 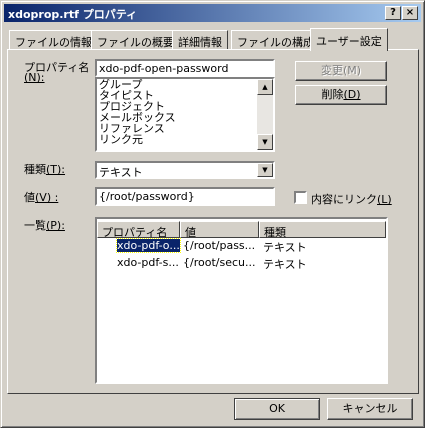 What do you see at coordinates (185, 170) in the screenshot?
I see `type-select: テキスト ▼` at bounding box center [185, 170].